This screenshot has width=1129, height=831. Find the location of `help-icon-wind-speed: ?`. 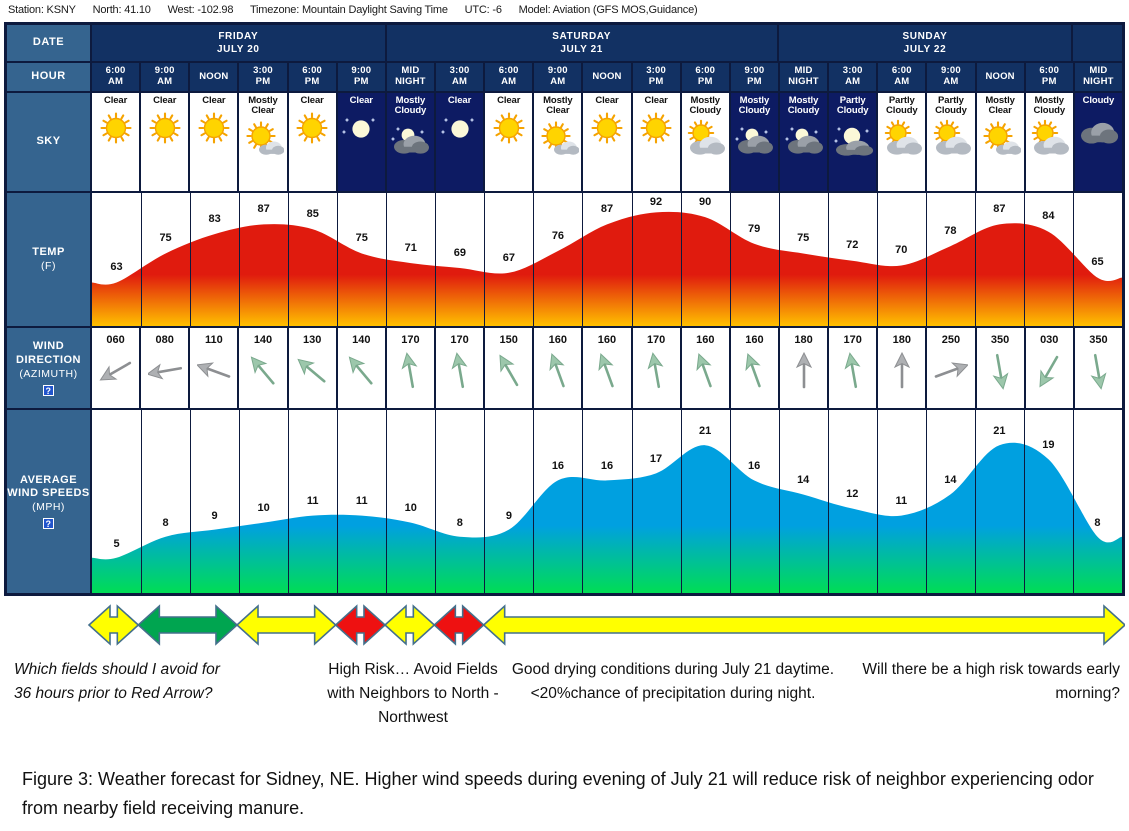

help-icon-wind-speed: ? is located at coordinates (48, 524).